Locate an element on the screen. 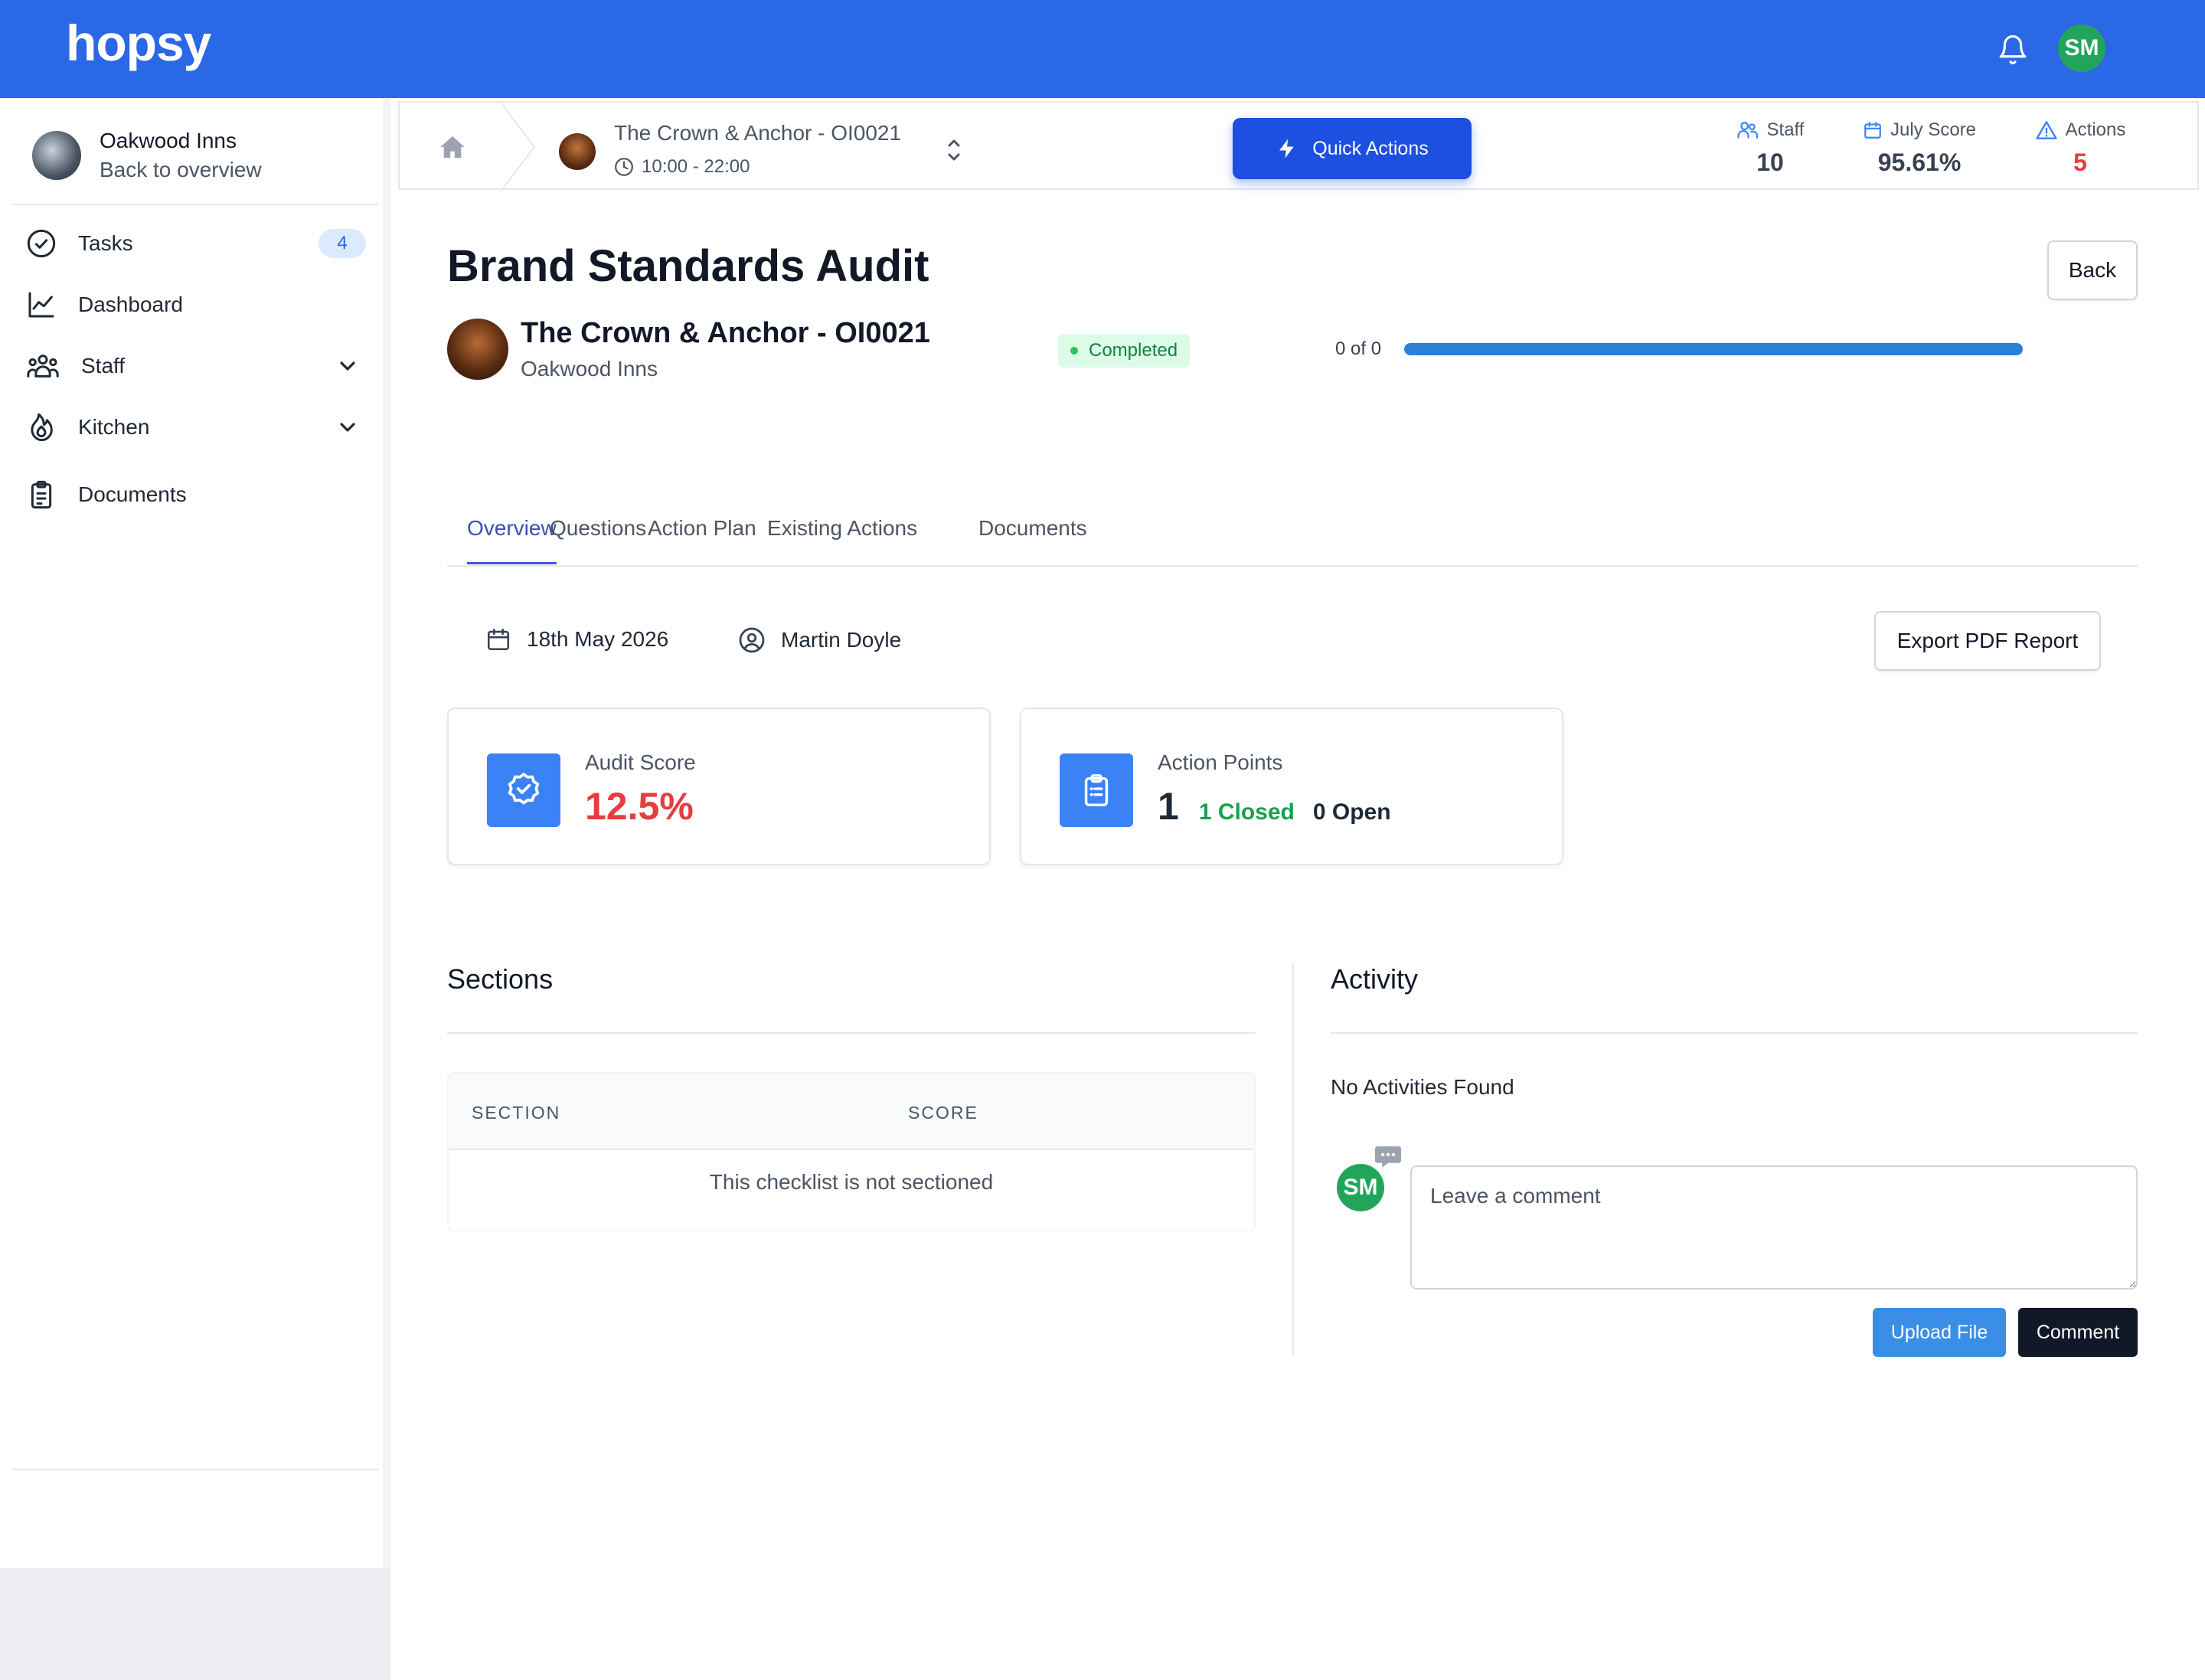 Image resolution: width=2205 pixels, height=1680 pixels. audit-score-value: 12.5% is located at coordinates (639, 806).